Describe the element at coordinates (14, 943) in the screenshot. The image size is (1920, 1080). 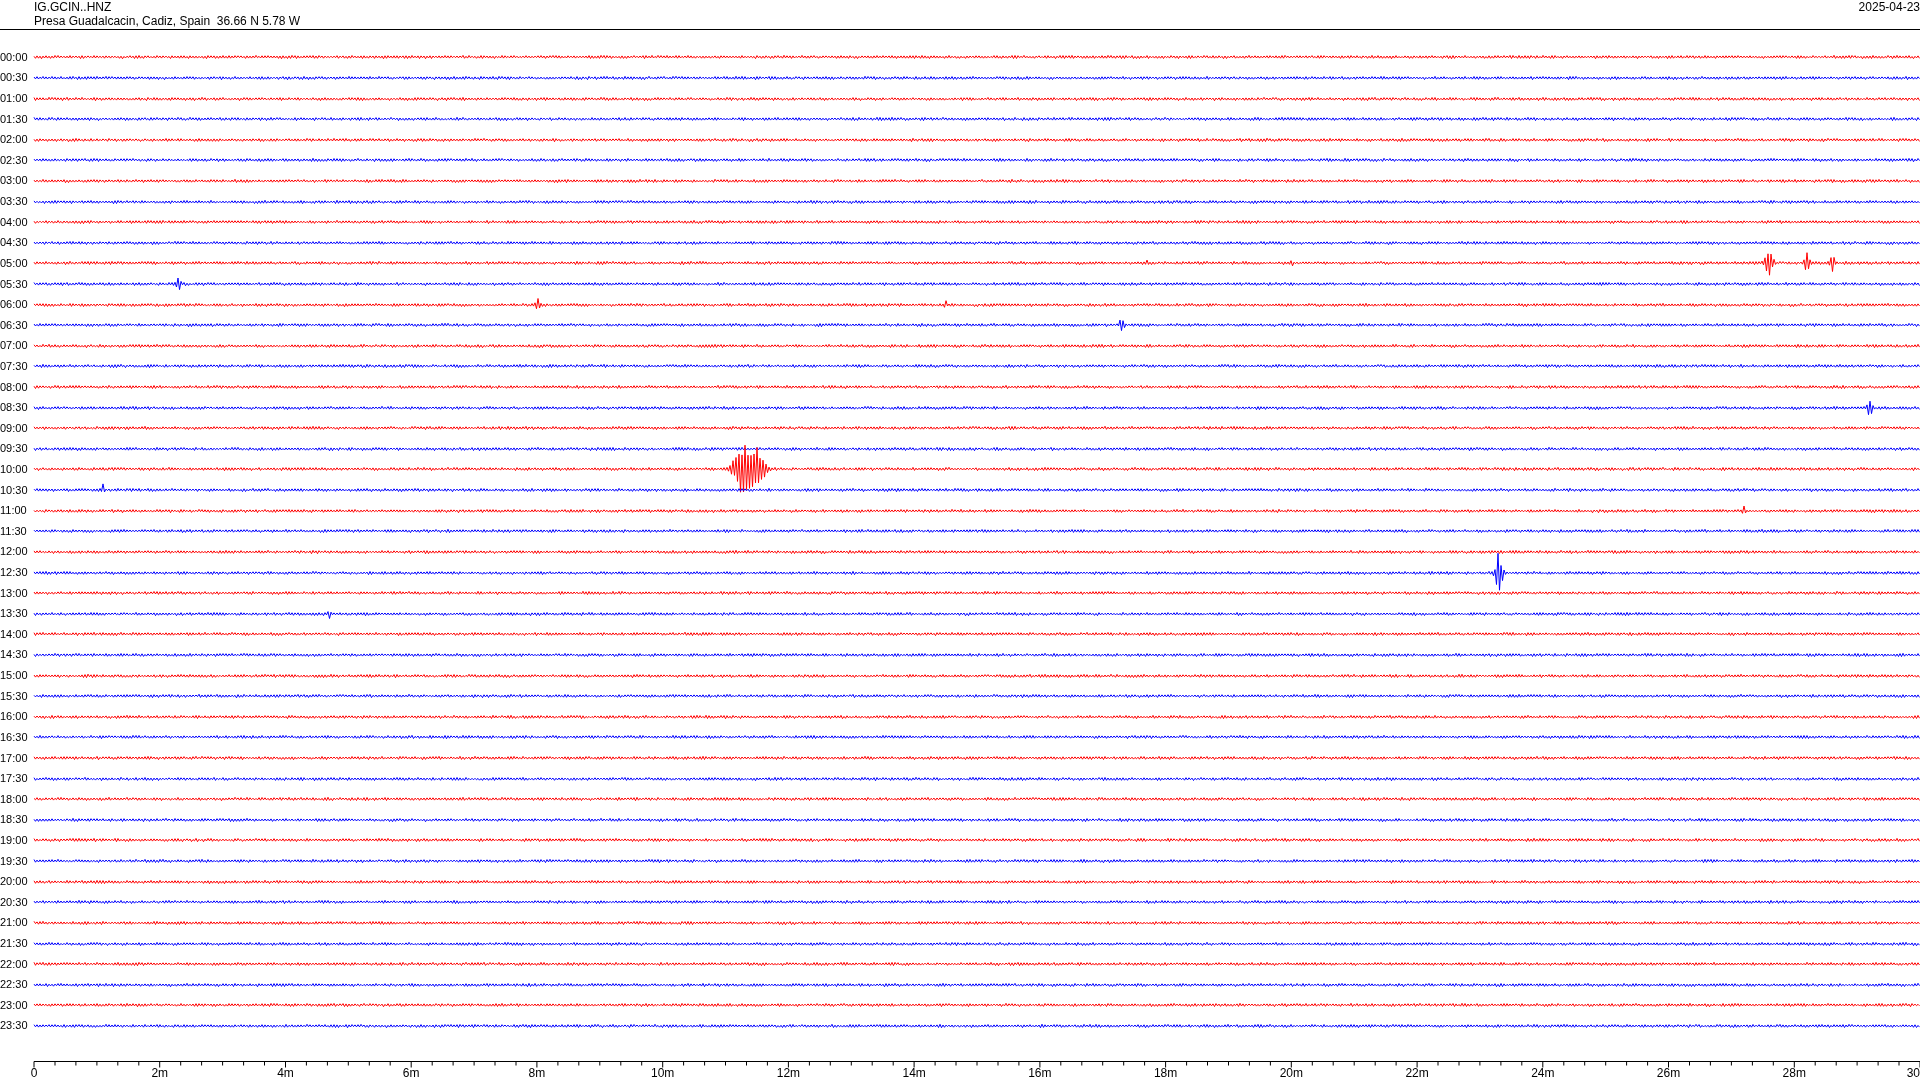
I see `trace-time-label: 21:30` at that location.